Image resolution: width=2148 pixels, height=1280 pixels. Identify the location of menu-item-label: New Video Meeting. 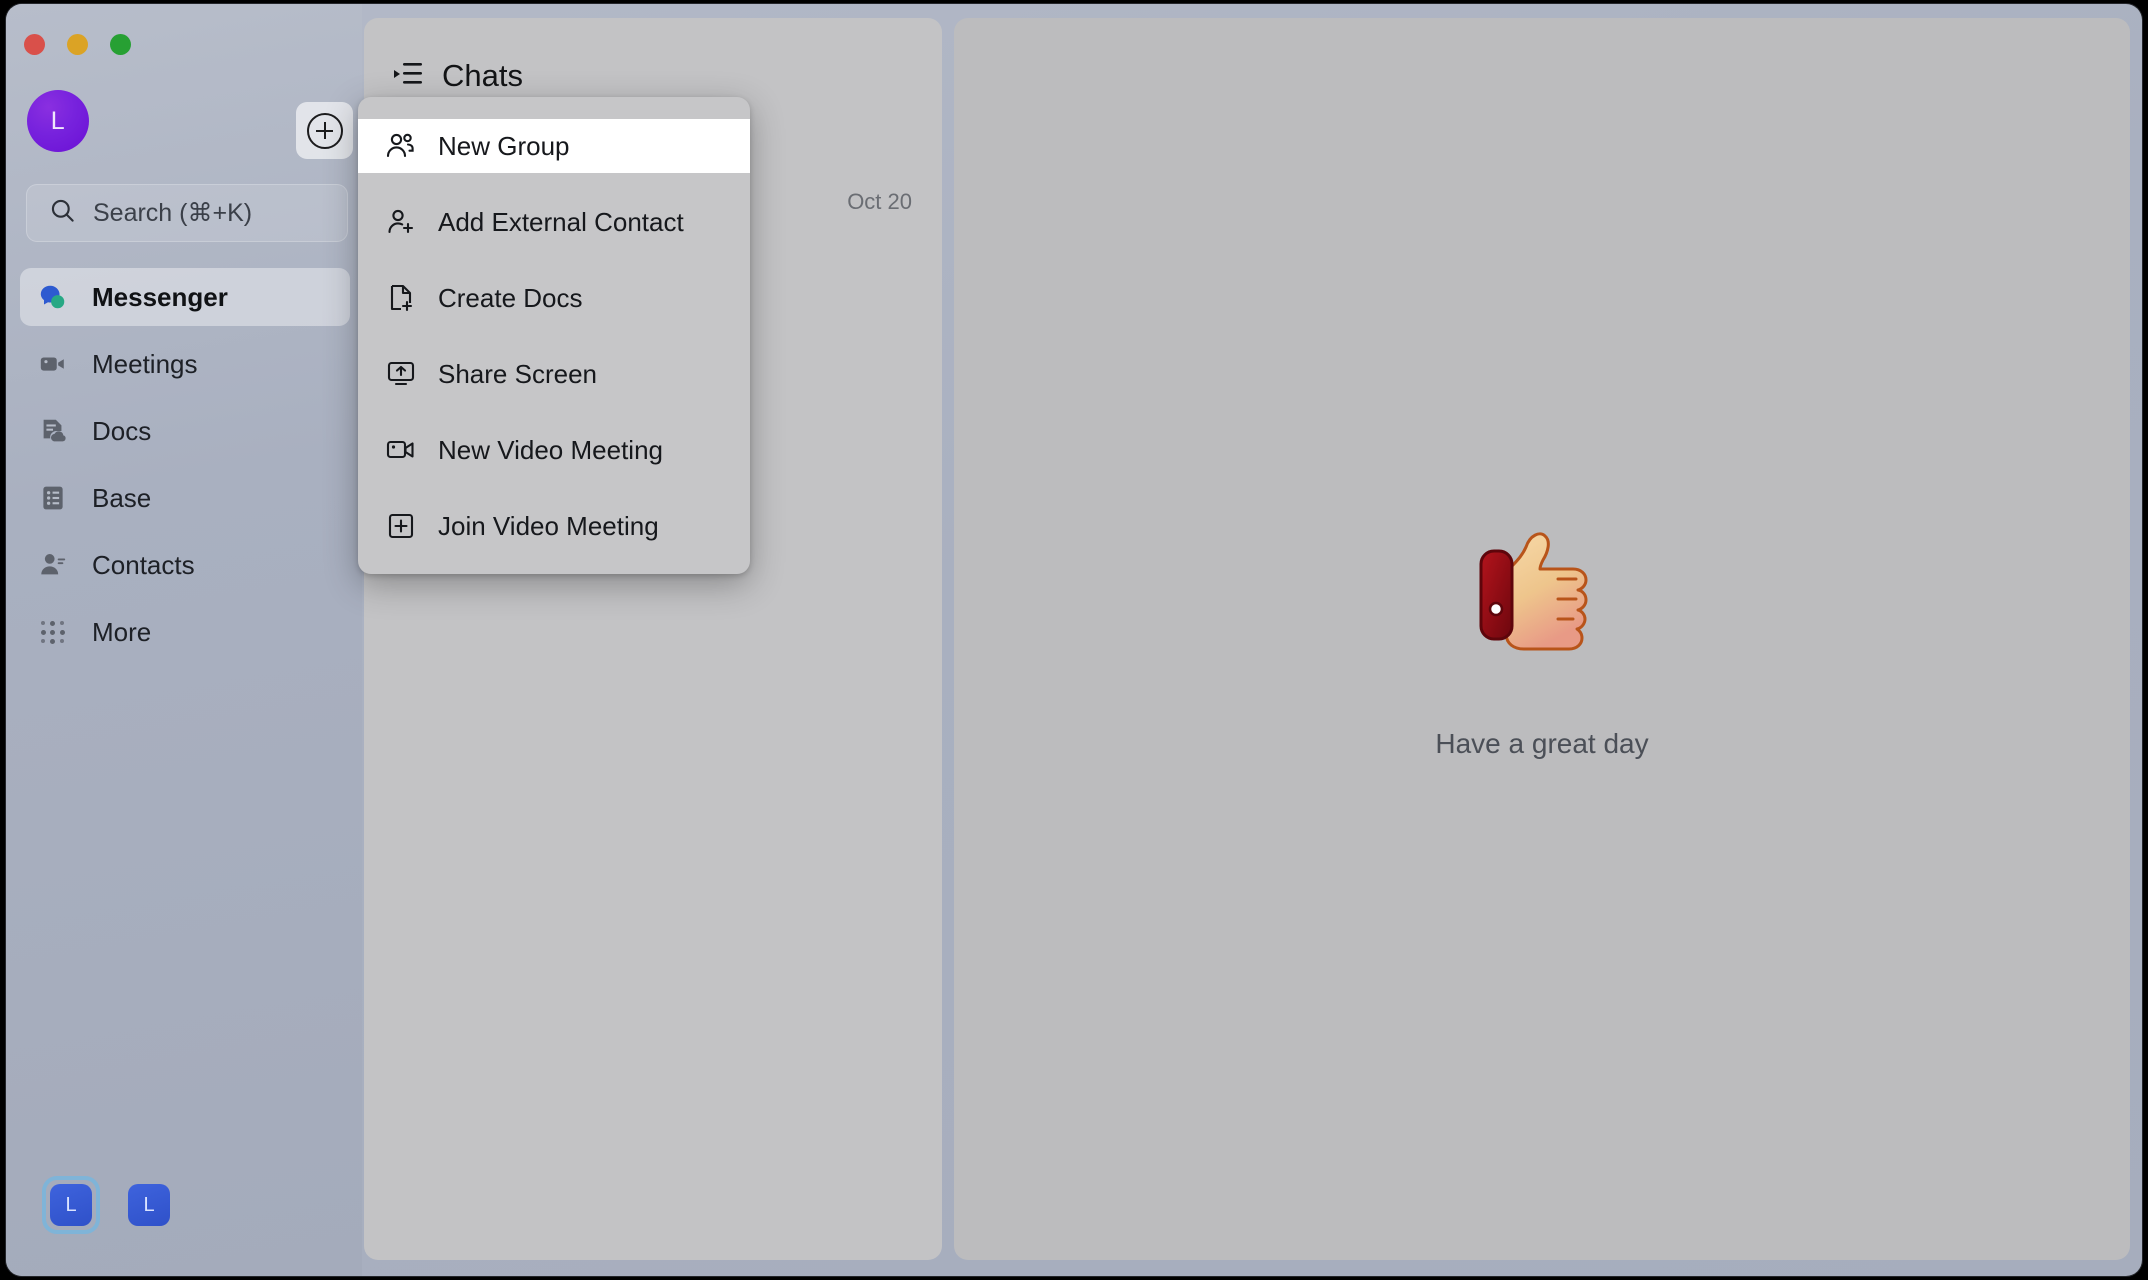
(550, 449).